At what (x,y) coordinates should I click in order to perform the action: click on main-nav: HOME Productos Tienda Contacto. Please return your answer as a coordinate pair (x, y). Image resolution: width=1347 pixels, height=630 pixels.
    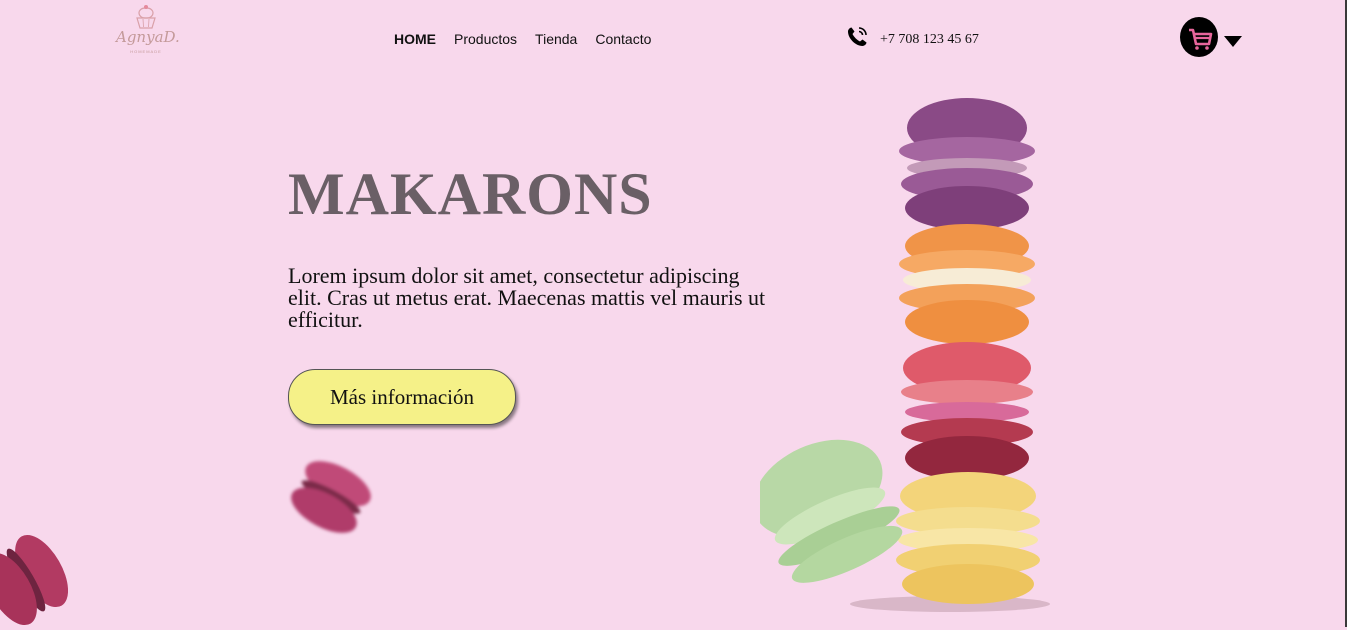
    Looking at the image, I should click on (522, 39).